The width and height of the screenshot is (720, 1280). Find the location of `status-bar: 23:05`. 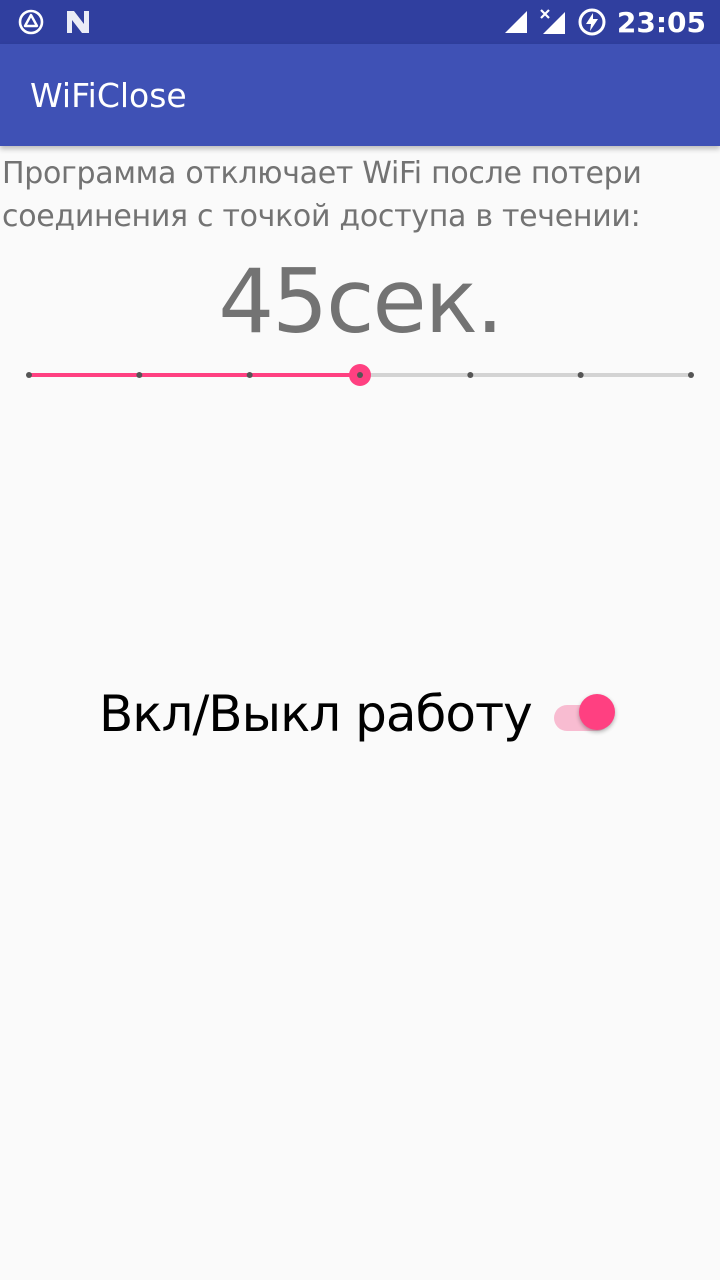

status-bar: 23:05 is located at coordinates (360, 22).